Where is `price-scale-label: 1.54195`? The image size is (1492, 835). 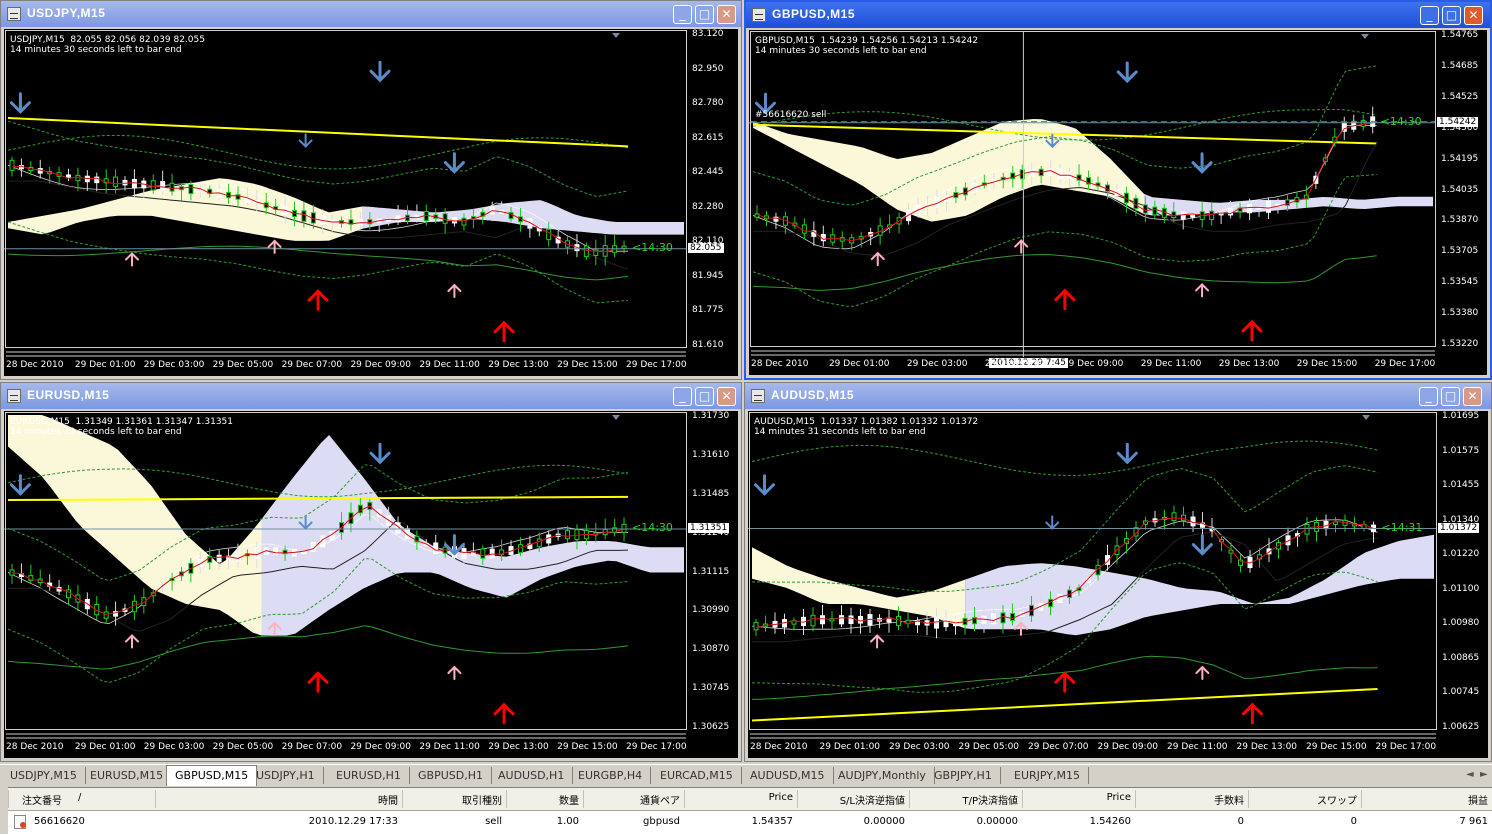
price-scale-label: 1.54195 is located at coordinates (1460, 158).